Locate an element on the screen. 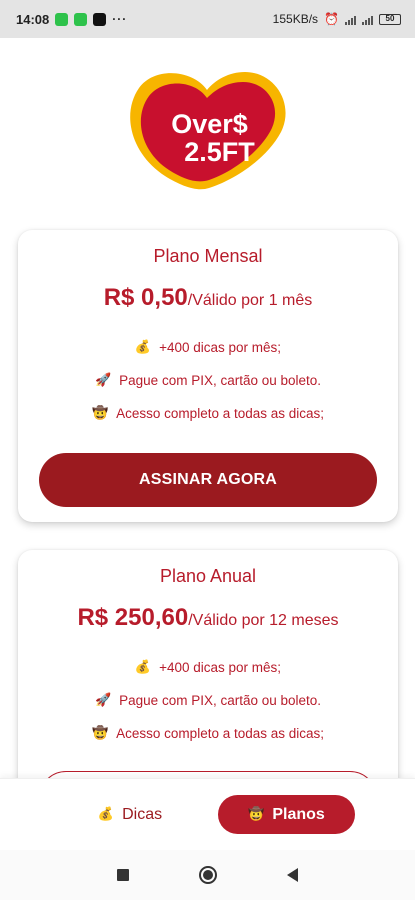  status-bar: 14:08 ··· 155KB/s ⏰ 50 is located at coordinates (207, 19).